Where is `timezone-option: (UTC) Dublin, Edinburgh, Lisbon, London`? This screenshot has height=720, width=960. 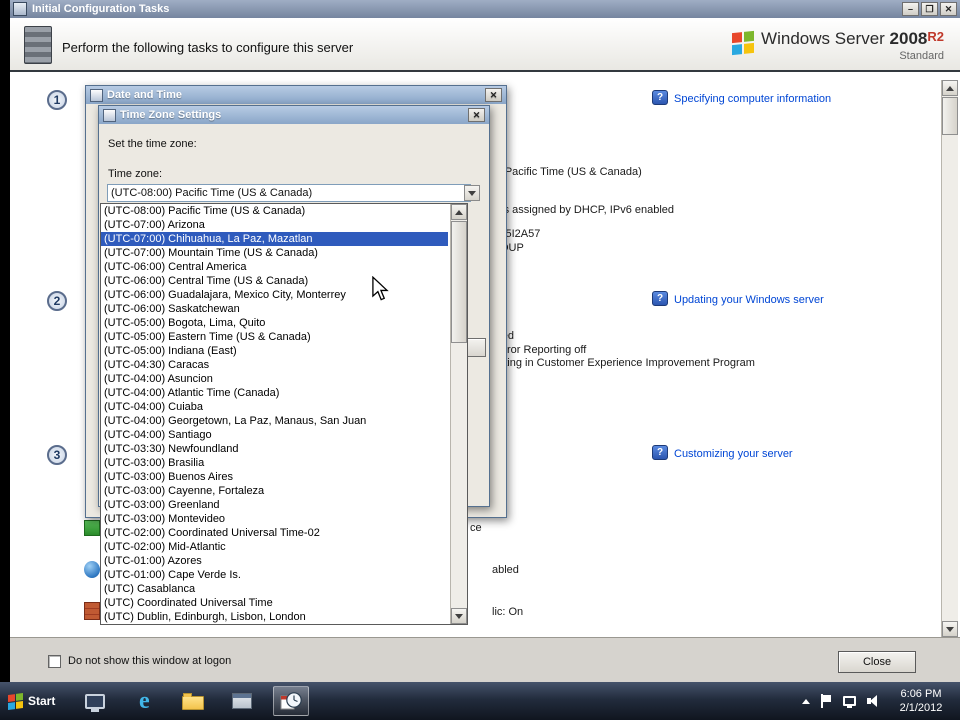 timezone-option: (UTC) Dublin, Edinburgh, Lisbon, London is located at coordinates (274, 617).